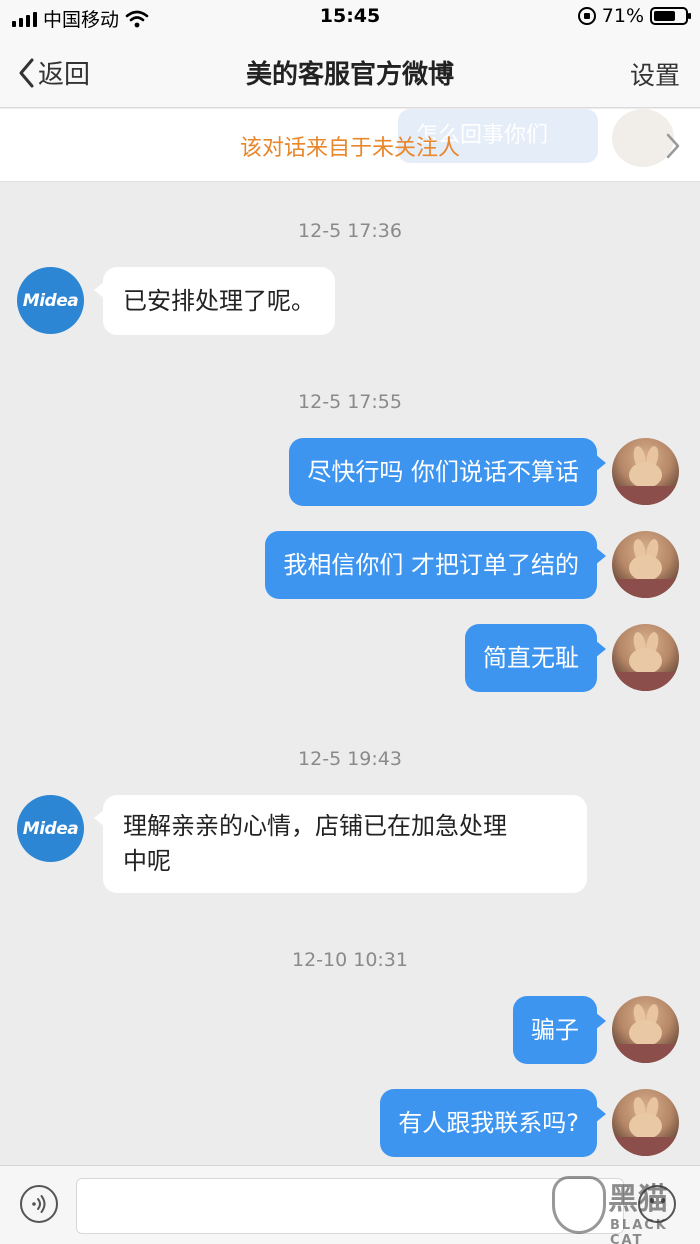  Describe the element at coordinates (350, 1206) in the screenshot. I see `message-input` at that location.